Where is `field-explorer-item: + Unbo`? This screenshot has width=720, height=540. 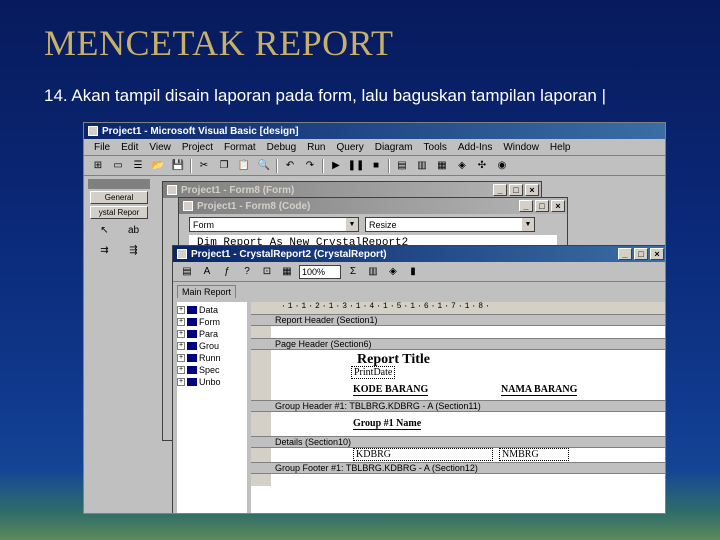 field-explorer-item: + Unbo is located at coordinates (212, 382).